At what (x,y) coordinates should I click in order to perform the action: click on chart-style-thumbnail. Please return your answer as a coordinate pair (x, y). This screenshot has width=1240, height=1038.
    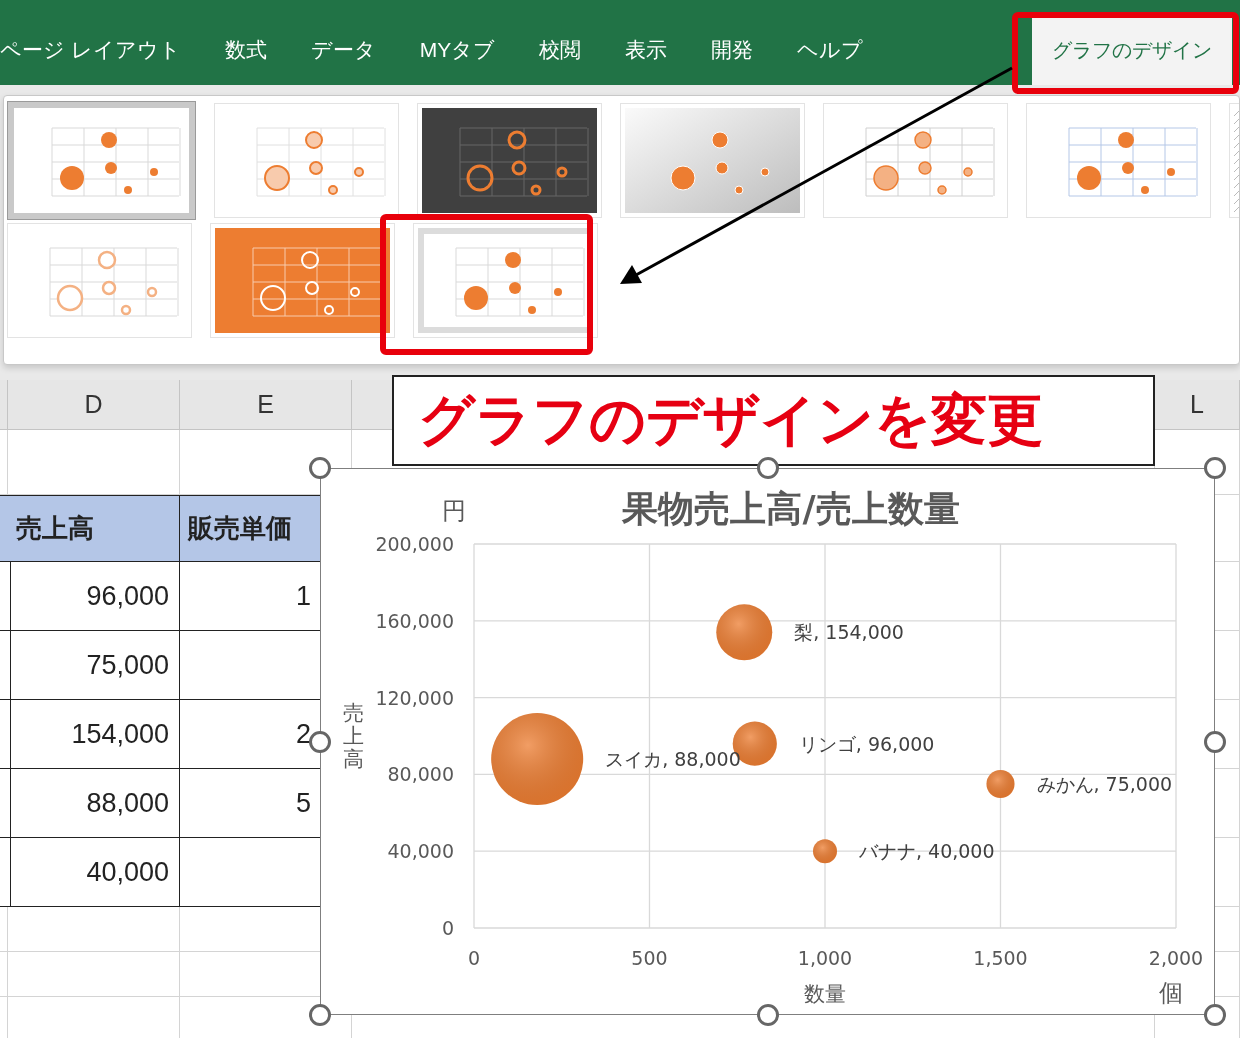
    Looking at the image, I should click on (101, 160).